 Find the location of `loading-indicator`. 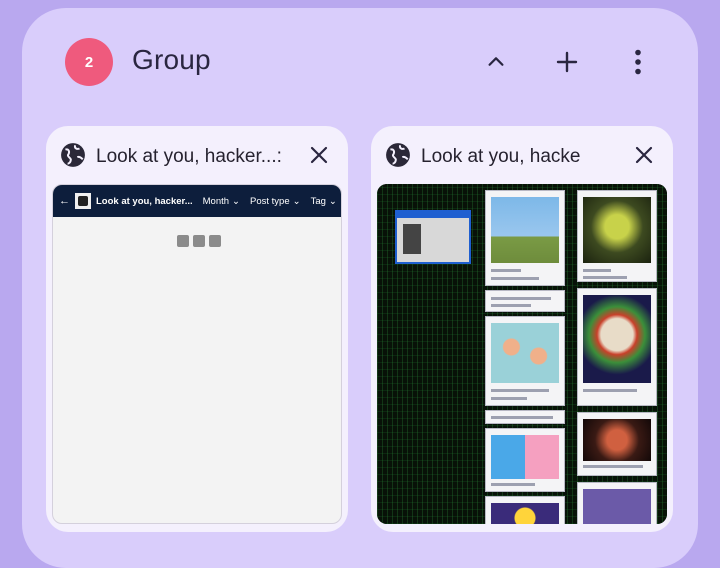

loading-indicator is located at coordinates (199, 241).